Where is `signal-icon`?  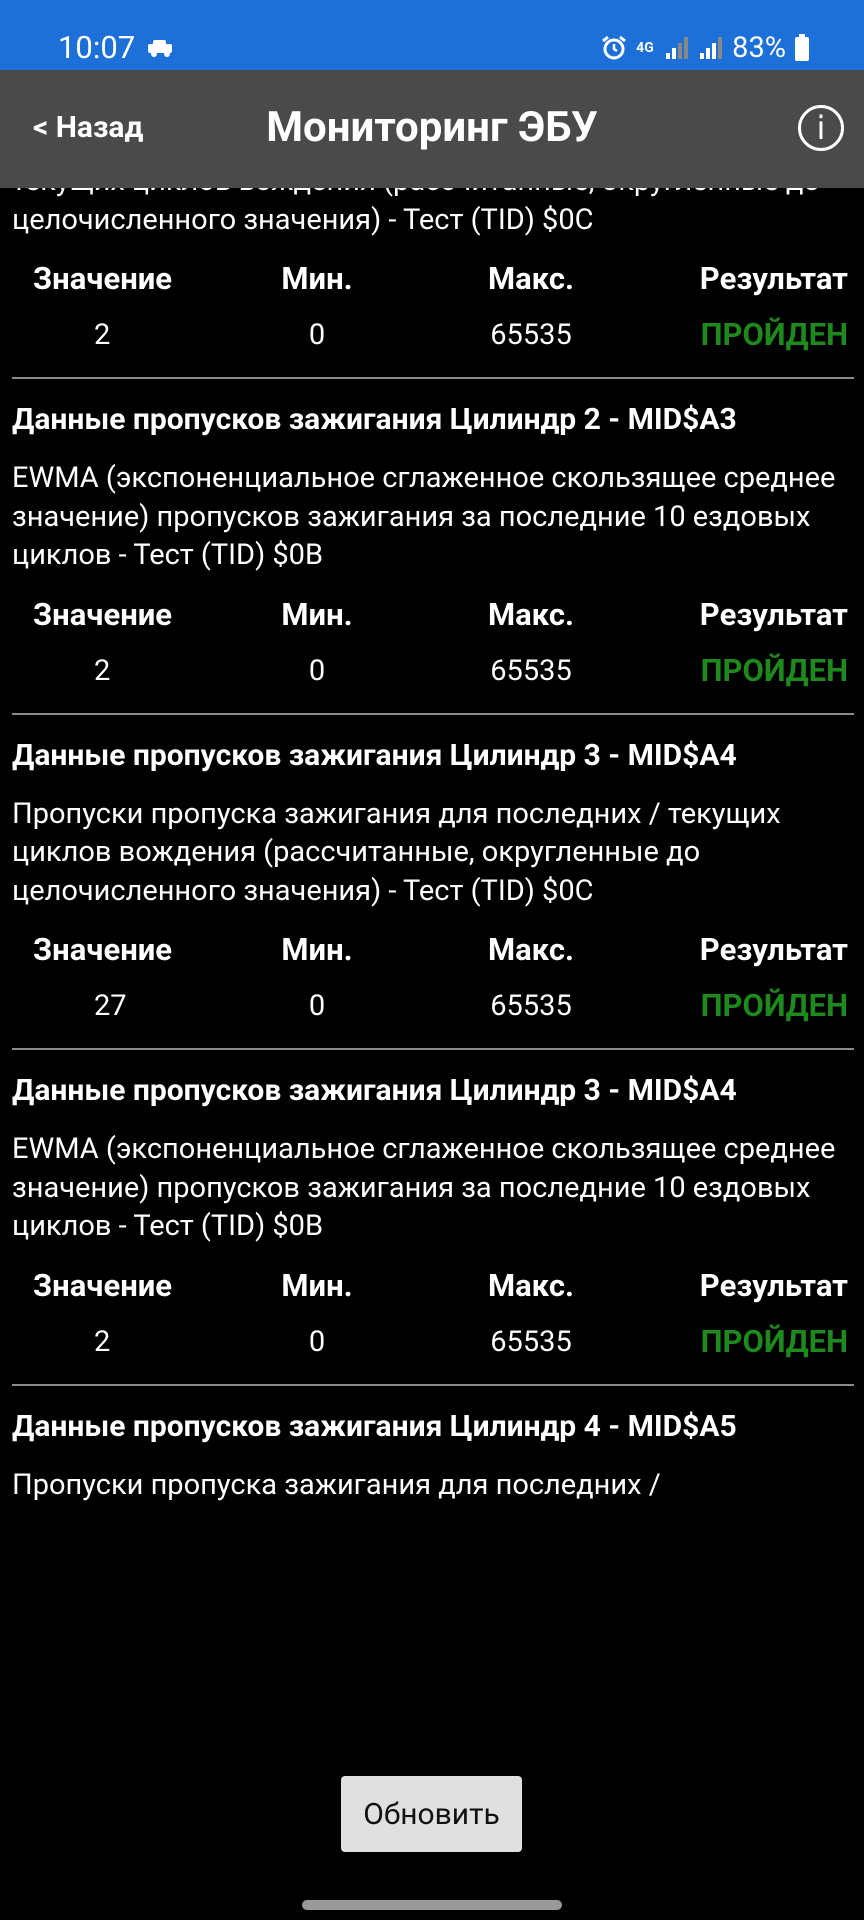
signal-icon is located at coordinates (677, 48).